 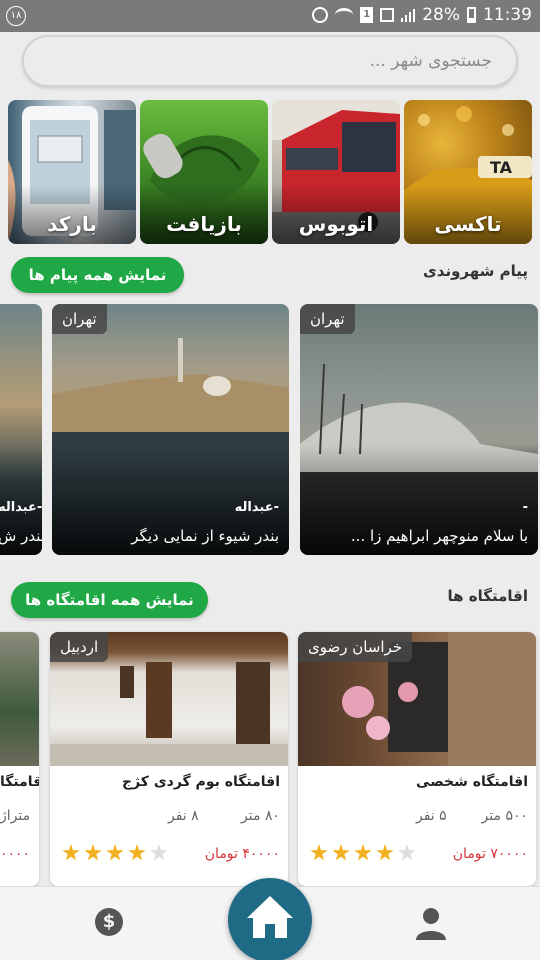 What do you see at coordinates (441, 15) in the screenshot?
I see `battery-percent: 28%` at bounding box center [441, 15].